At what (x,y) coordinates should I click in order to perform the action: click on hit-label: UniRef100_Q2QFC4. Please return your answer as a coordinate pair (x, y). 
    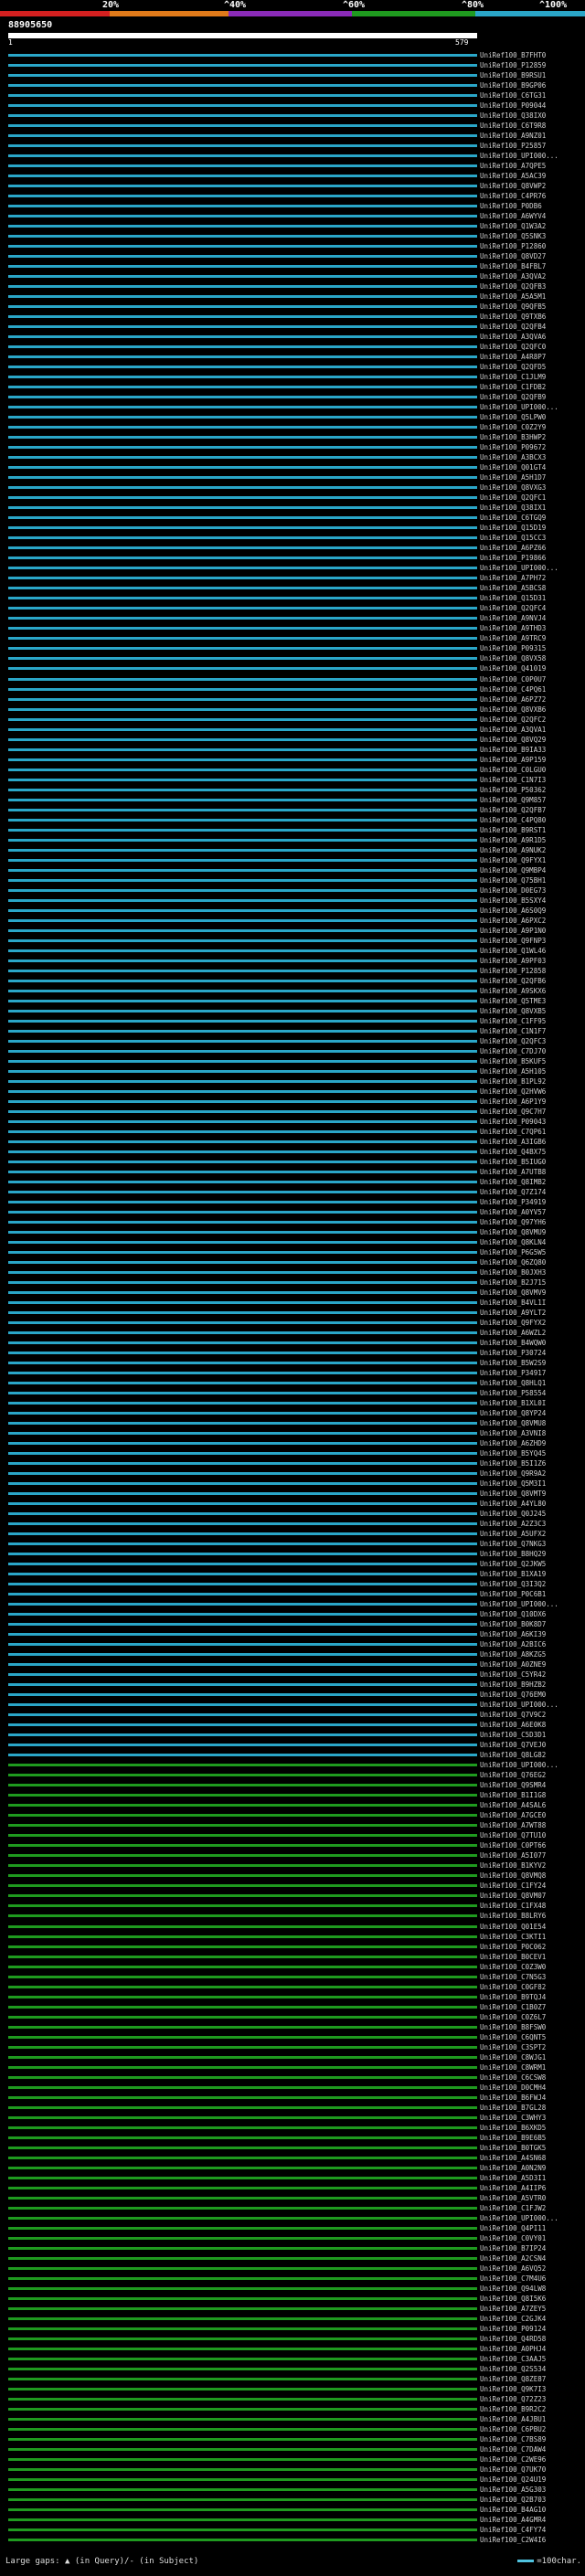
    Looking at the image, I should click on (513, 608).